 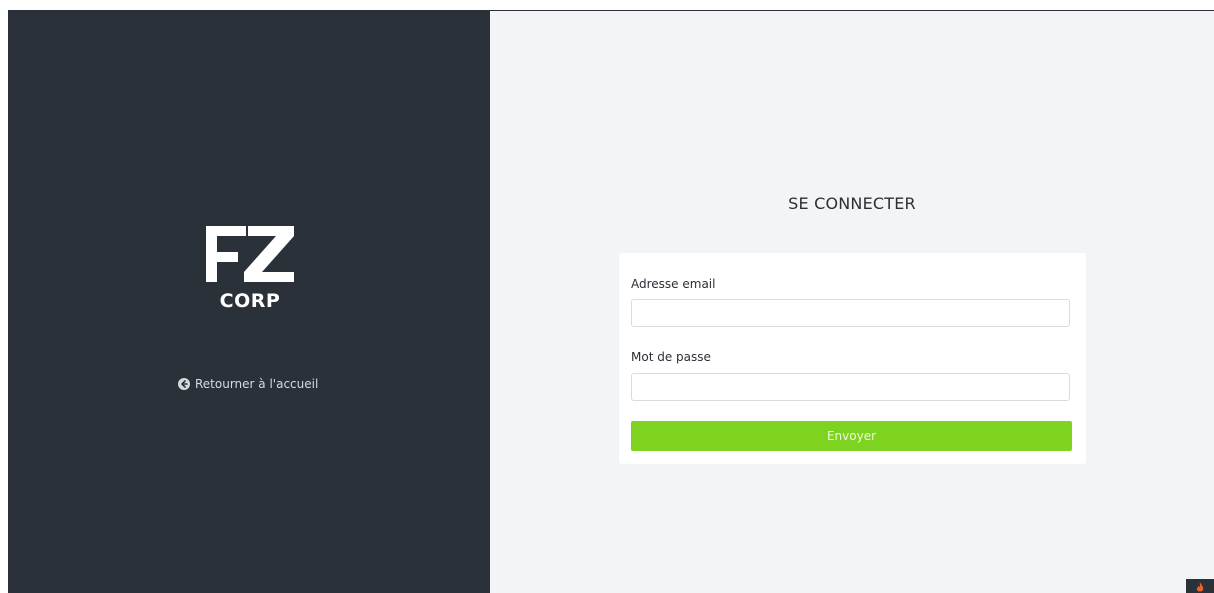 What do you see at coordinates (850, 387) in the screenshot?
I see `password-field` at bounding box center [850, 387].